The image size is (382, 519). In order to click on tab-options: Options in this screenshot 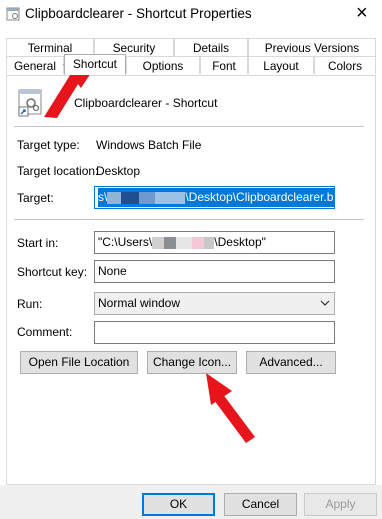, I will do `click(163, 65)`.